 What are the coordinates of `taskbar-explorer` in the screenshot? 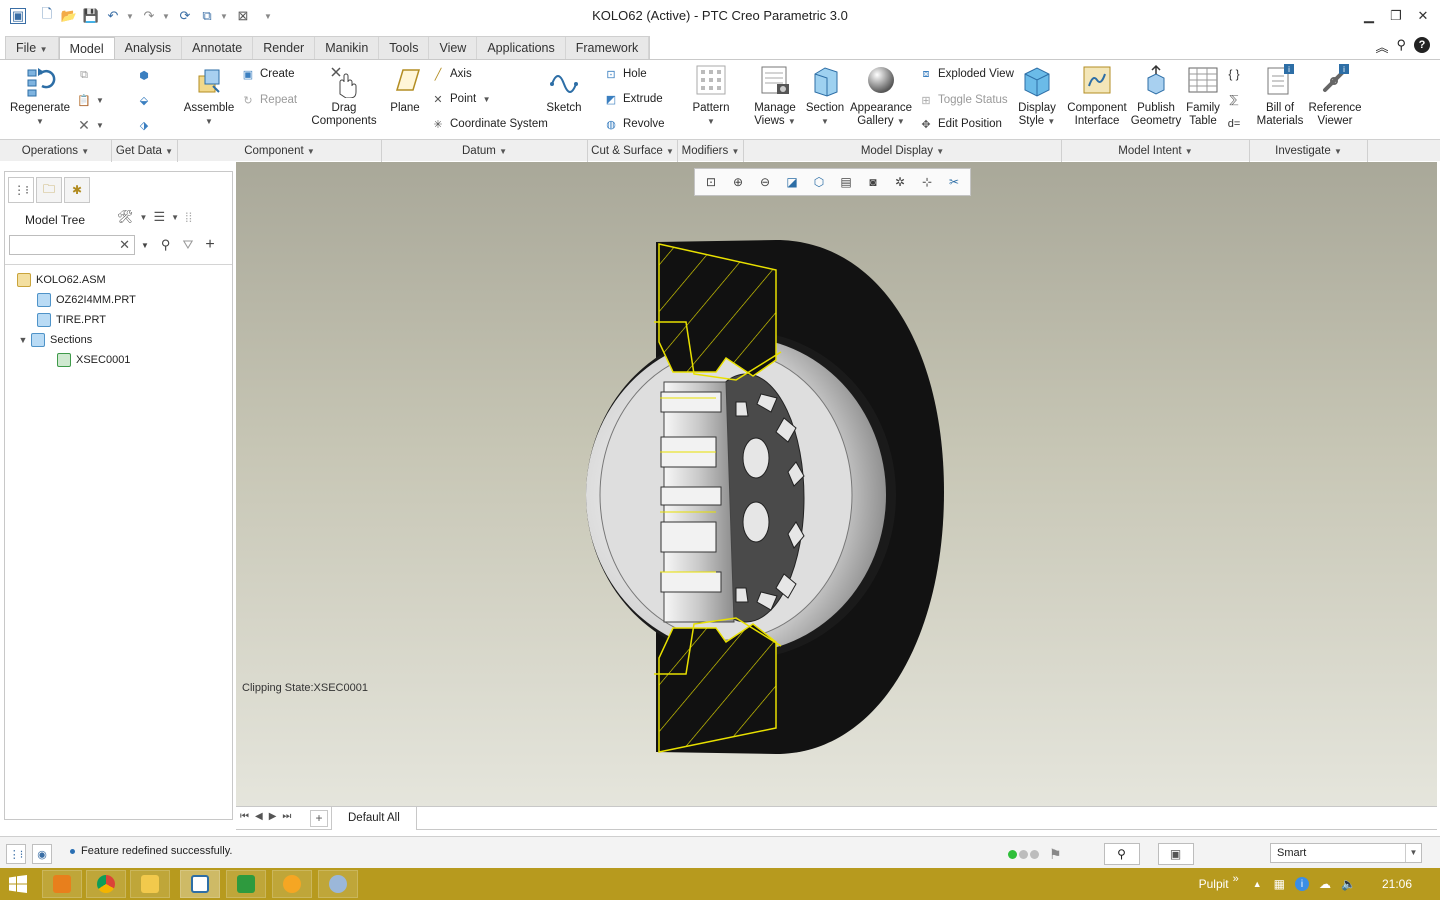 It's located at (150, 884).